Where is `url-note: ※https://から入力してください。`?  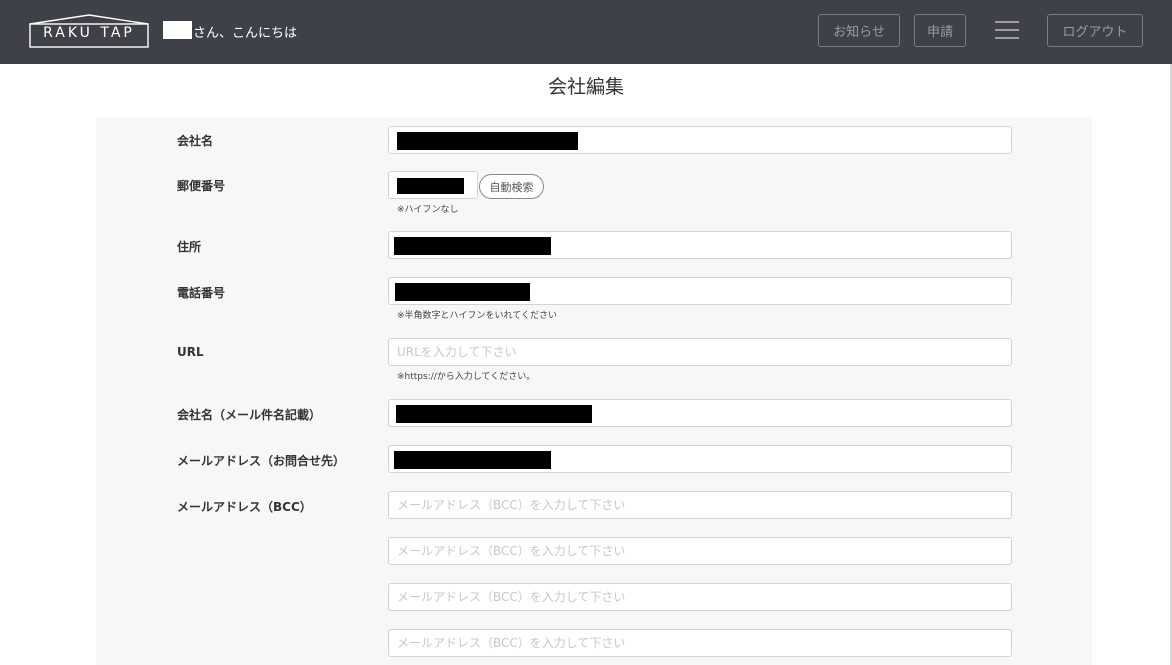 url-note: ※https://から入力してください。 is located at coordinates (466, 377).